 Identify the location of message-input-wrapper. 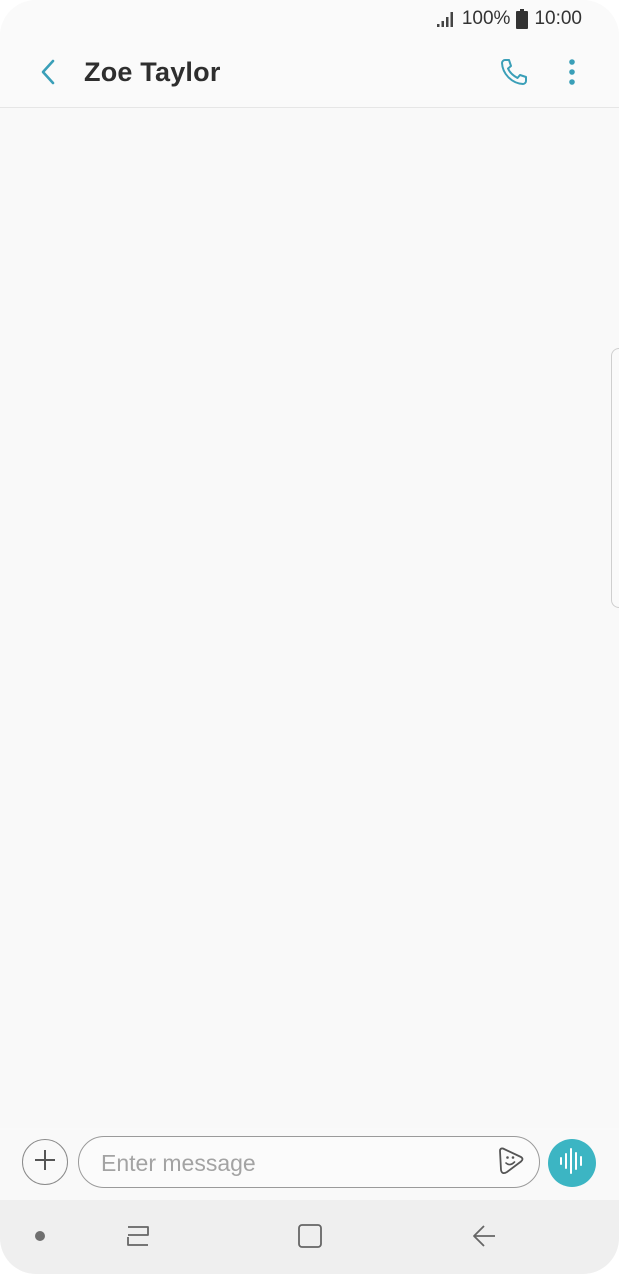
(309, 1162).